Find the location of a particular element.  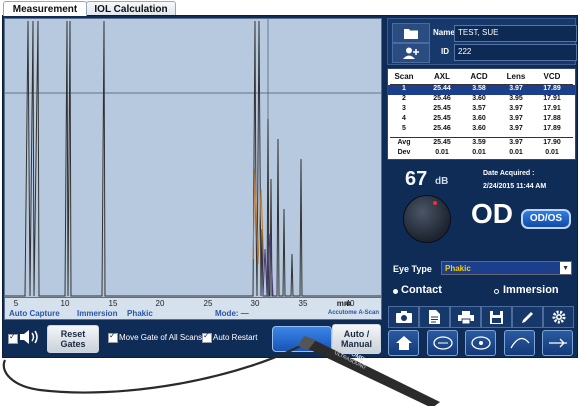

contact-label: Contact is located at coordinates (421, 290).